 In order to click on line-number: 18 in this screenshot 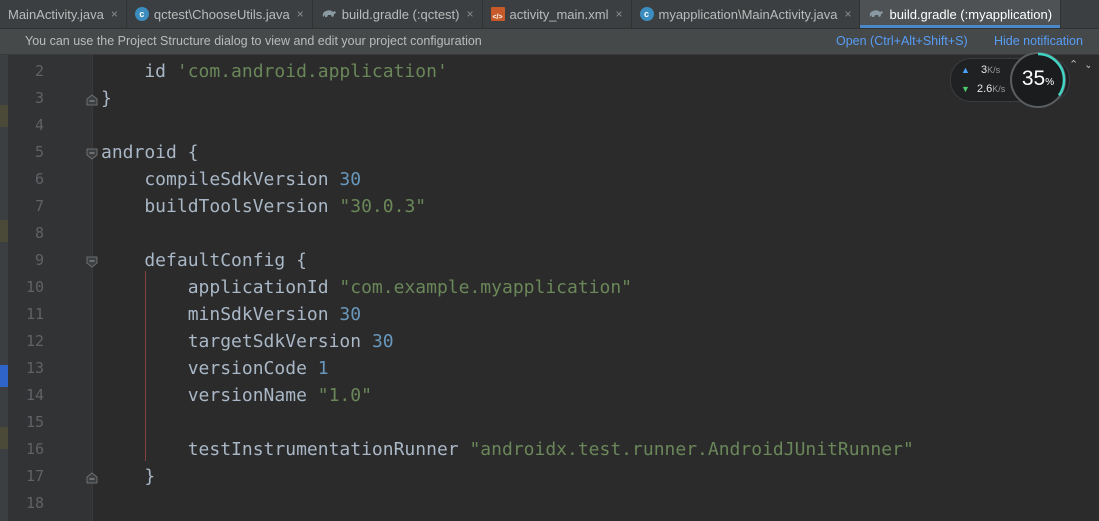, I will do `click(34, 503)`.